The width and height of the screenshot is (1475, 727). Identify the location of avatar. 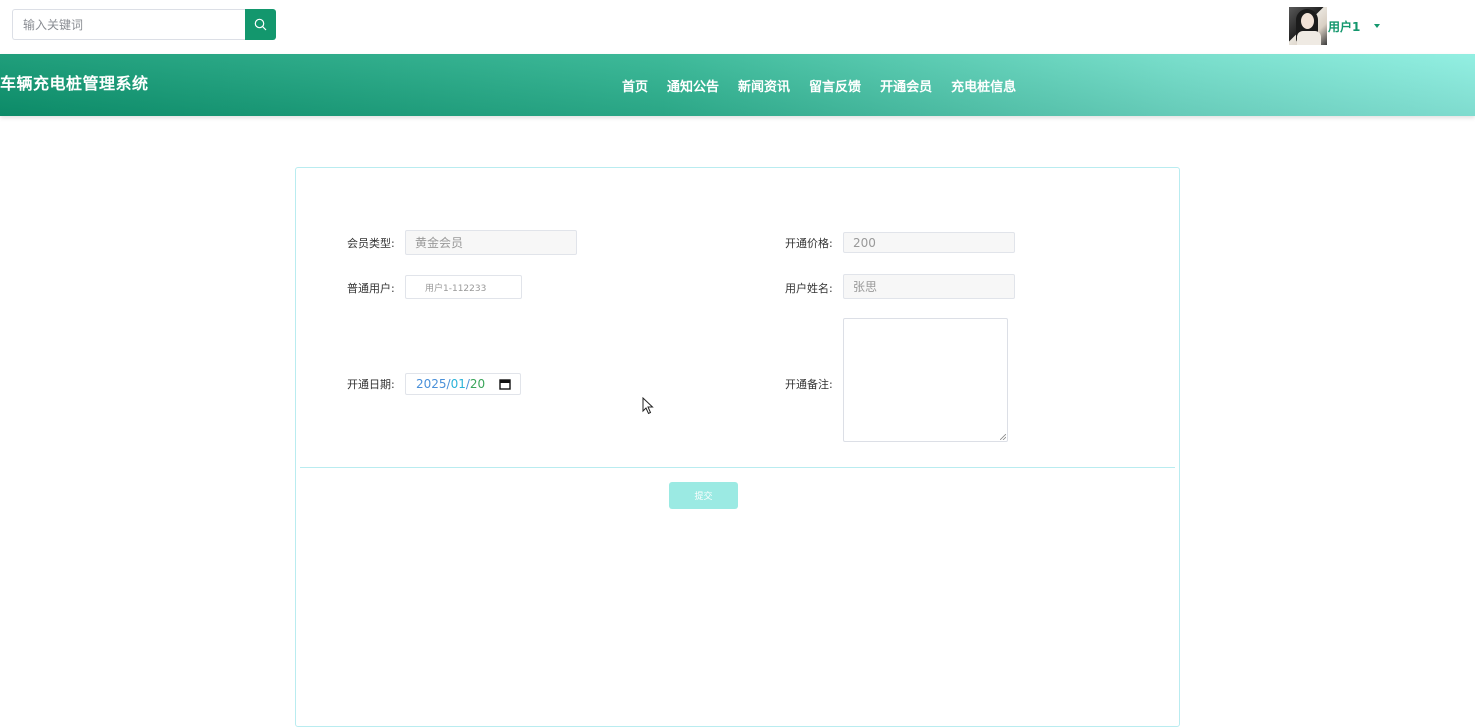
(1308, 26).